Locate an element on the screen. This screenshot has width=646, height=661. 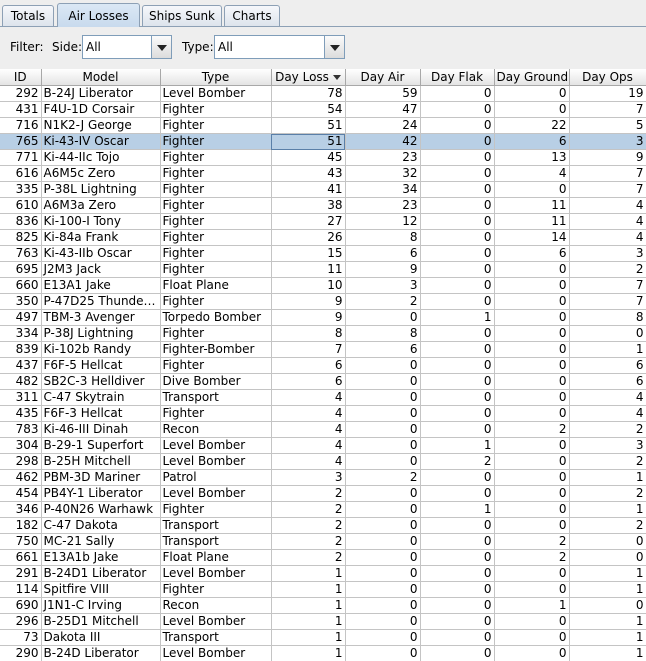
cell-day-air: 2 is located at coordinates (383, 477).